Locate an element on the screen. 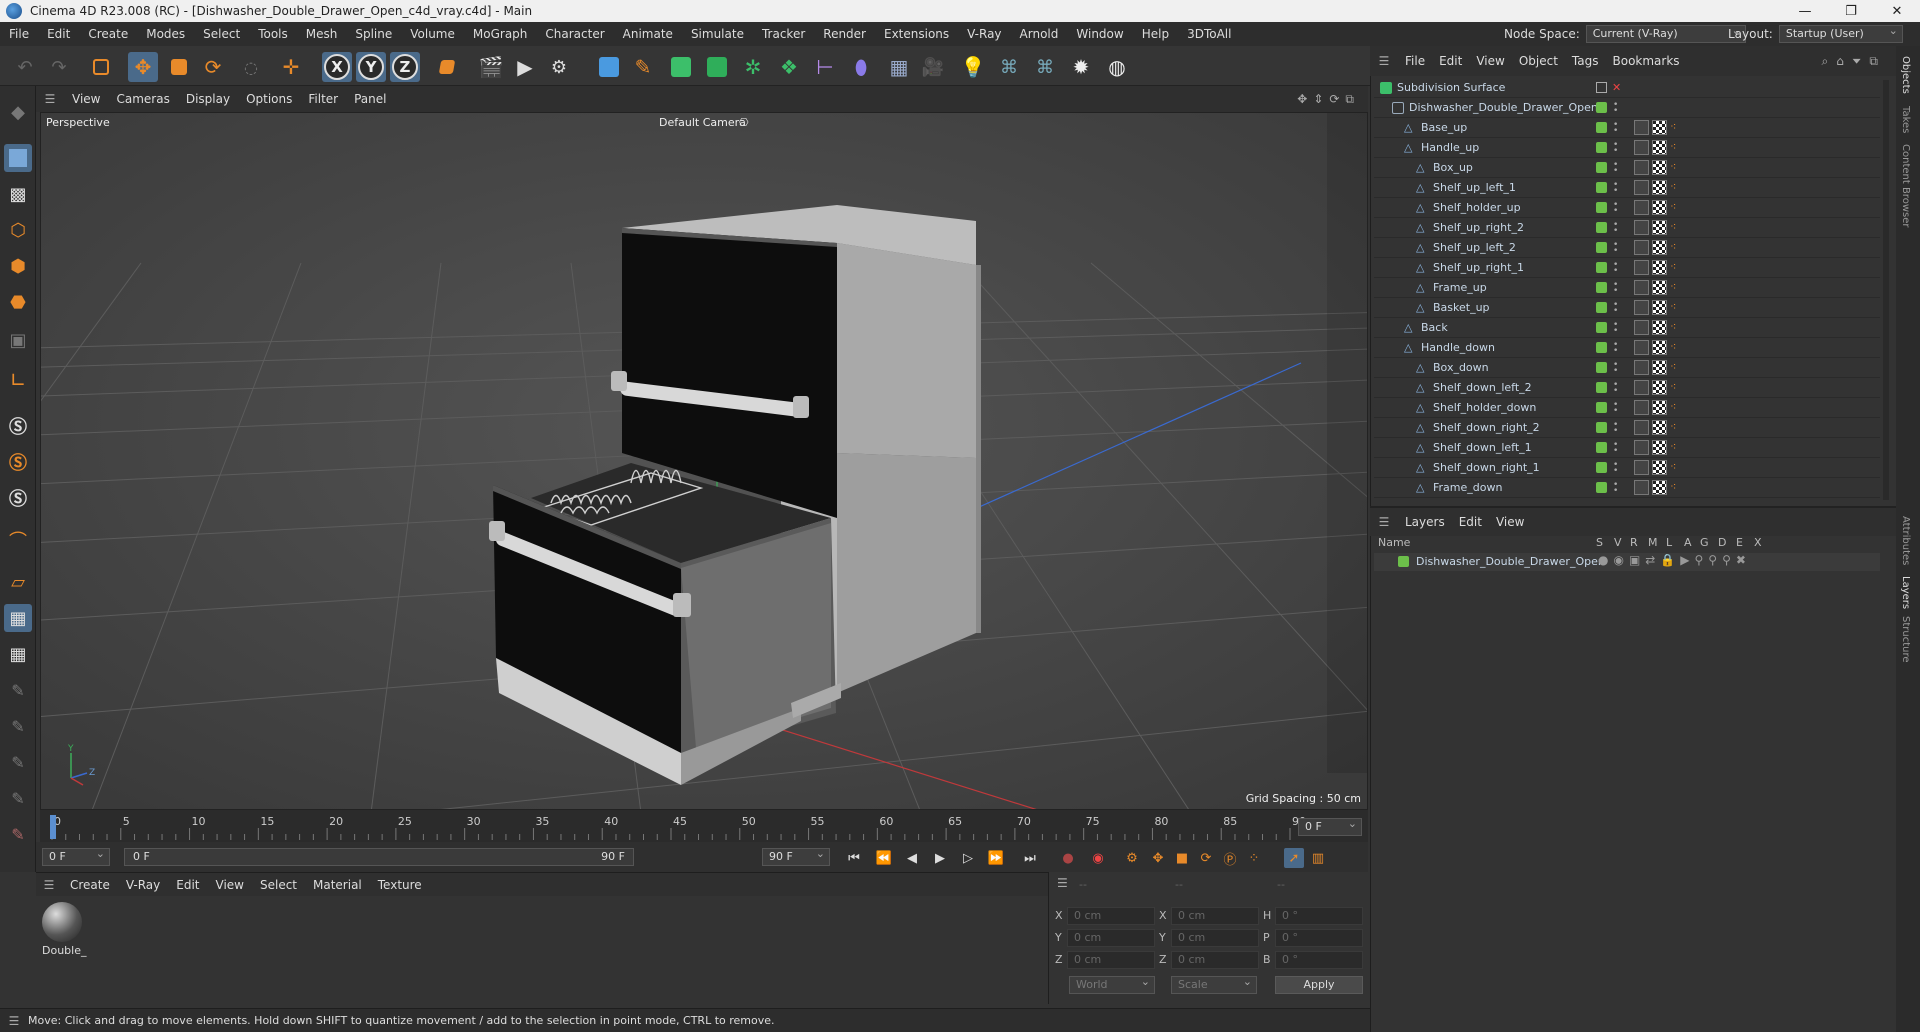  deformer-icon: ⊢ is located at coordinates (825, 67).